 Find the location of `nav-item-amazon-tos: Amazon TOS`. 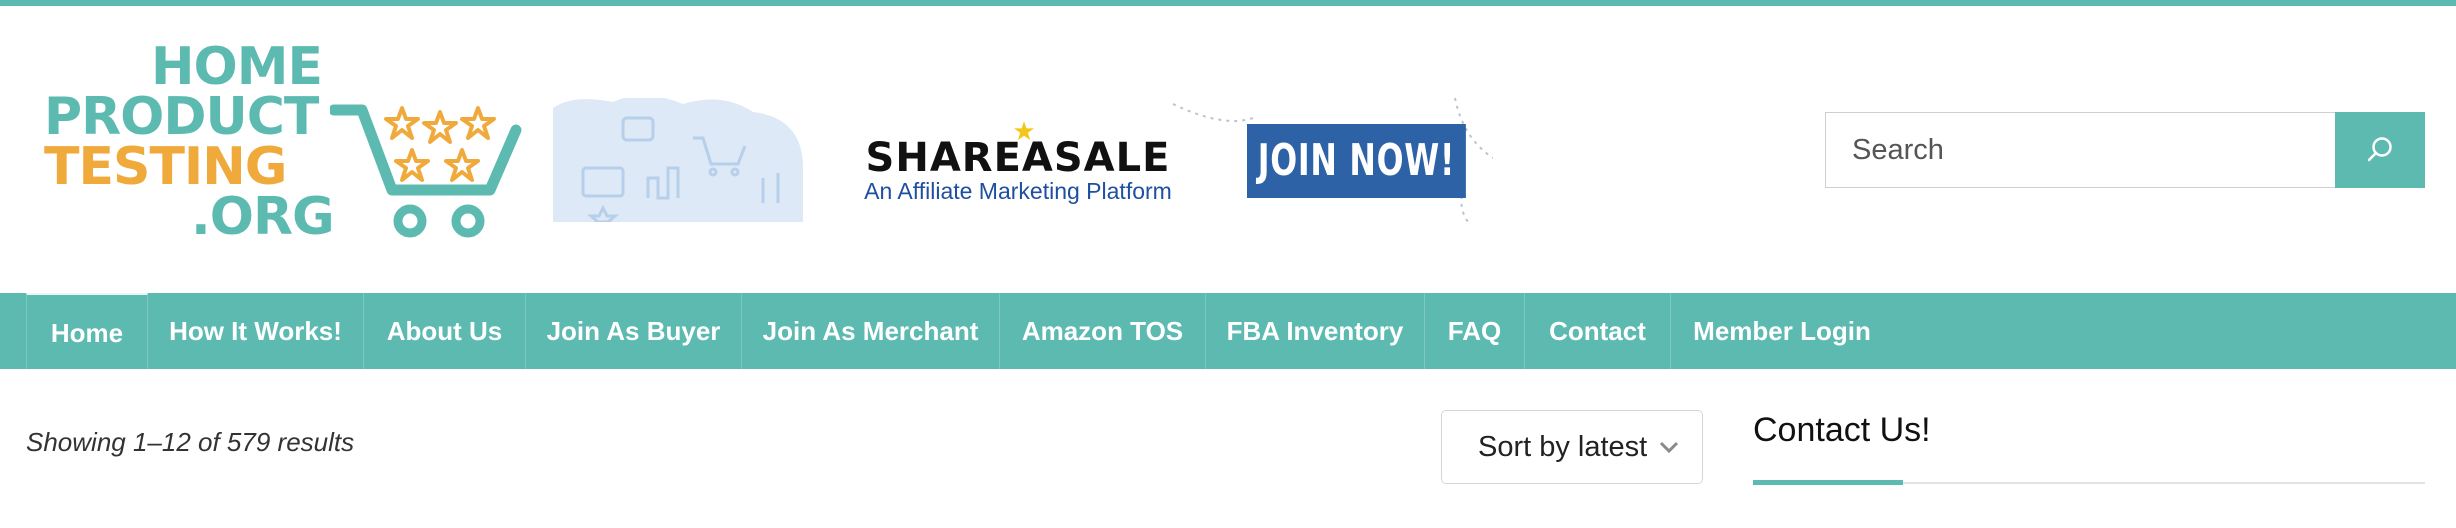

nav-item-amazon-tos: Amazon TOS is located at coordinates (1103, 331).